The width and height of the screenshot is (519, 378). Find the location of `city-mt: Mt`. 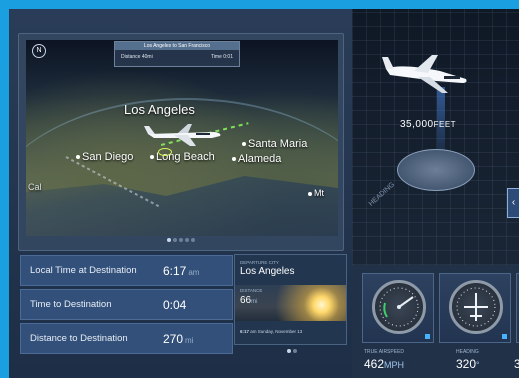

city-mt: Mt is located at coordinates (316, 193).